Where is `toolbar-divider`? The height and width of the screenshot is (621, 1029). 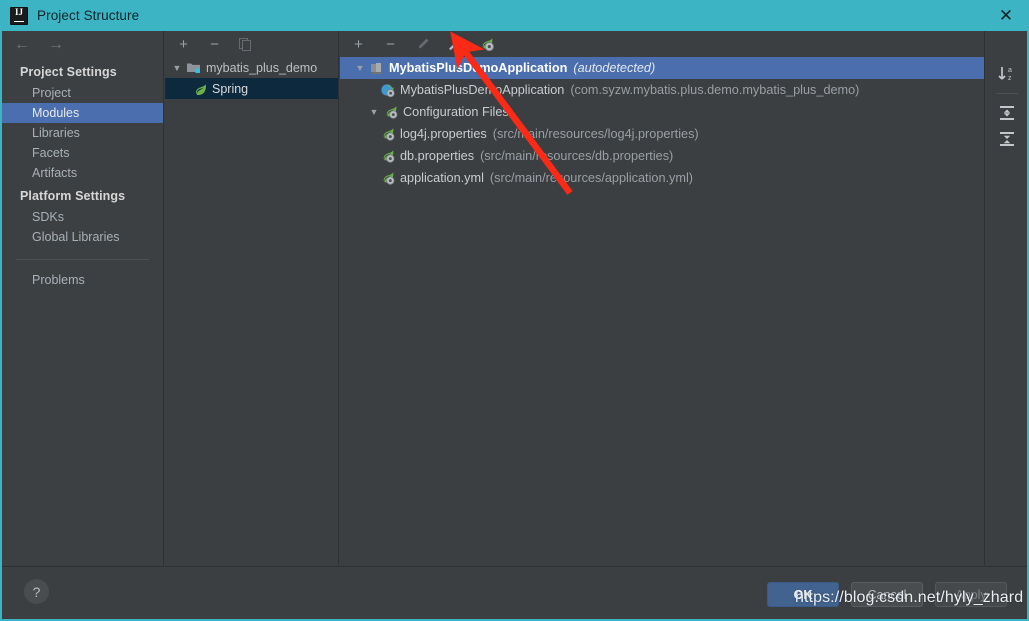 toolbar-divider is located at coordinates (1006, 93).